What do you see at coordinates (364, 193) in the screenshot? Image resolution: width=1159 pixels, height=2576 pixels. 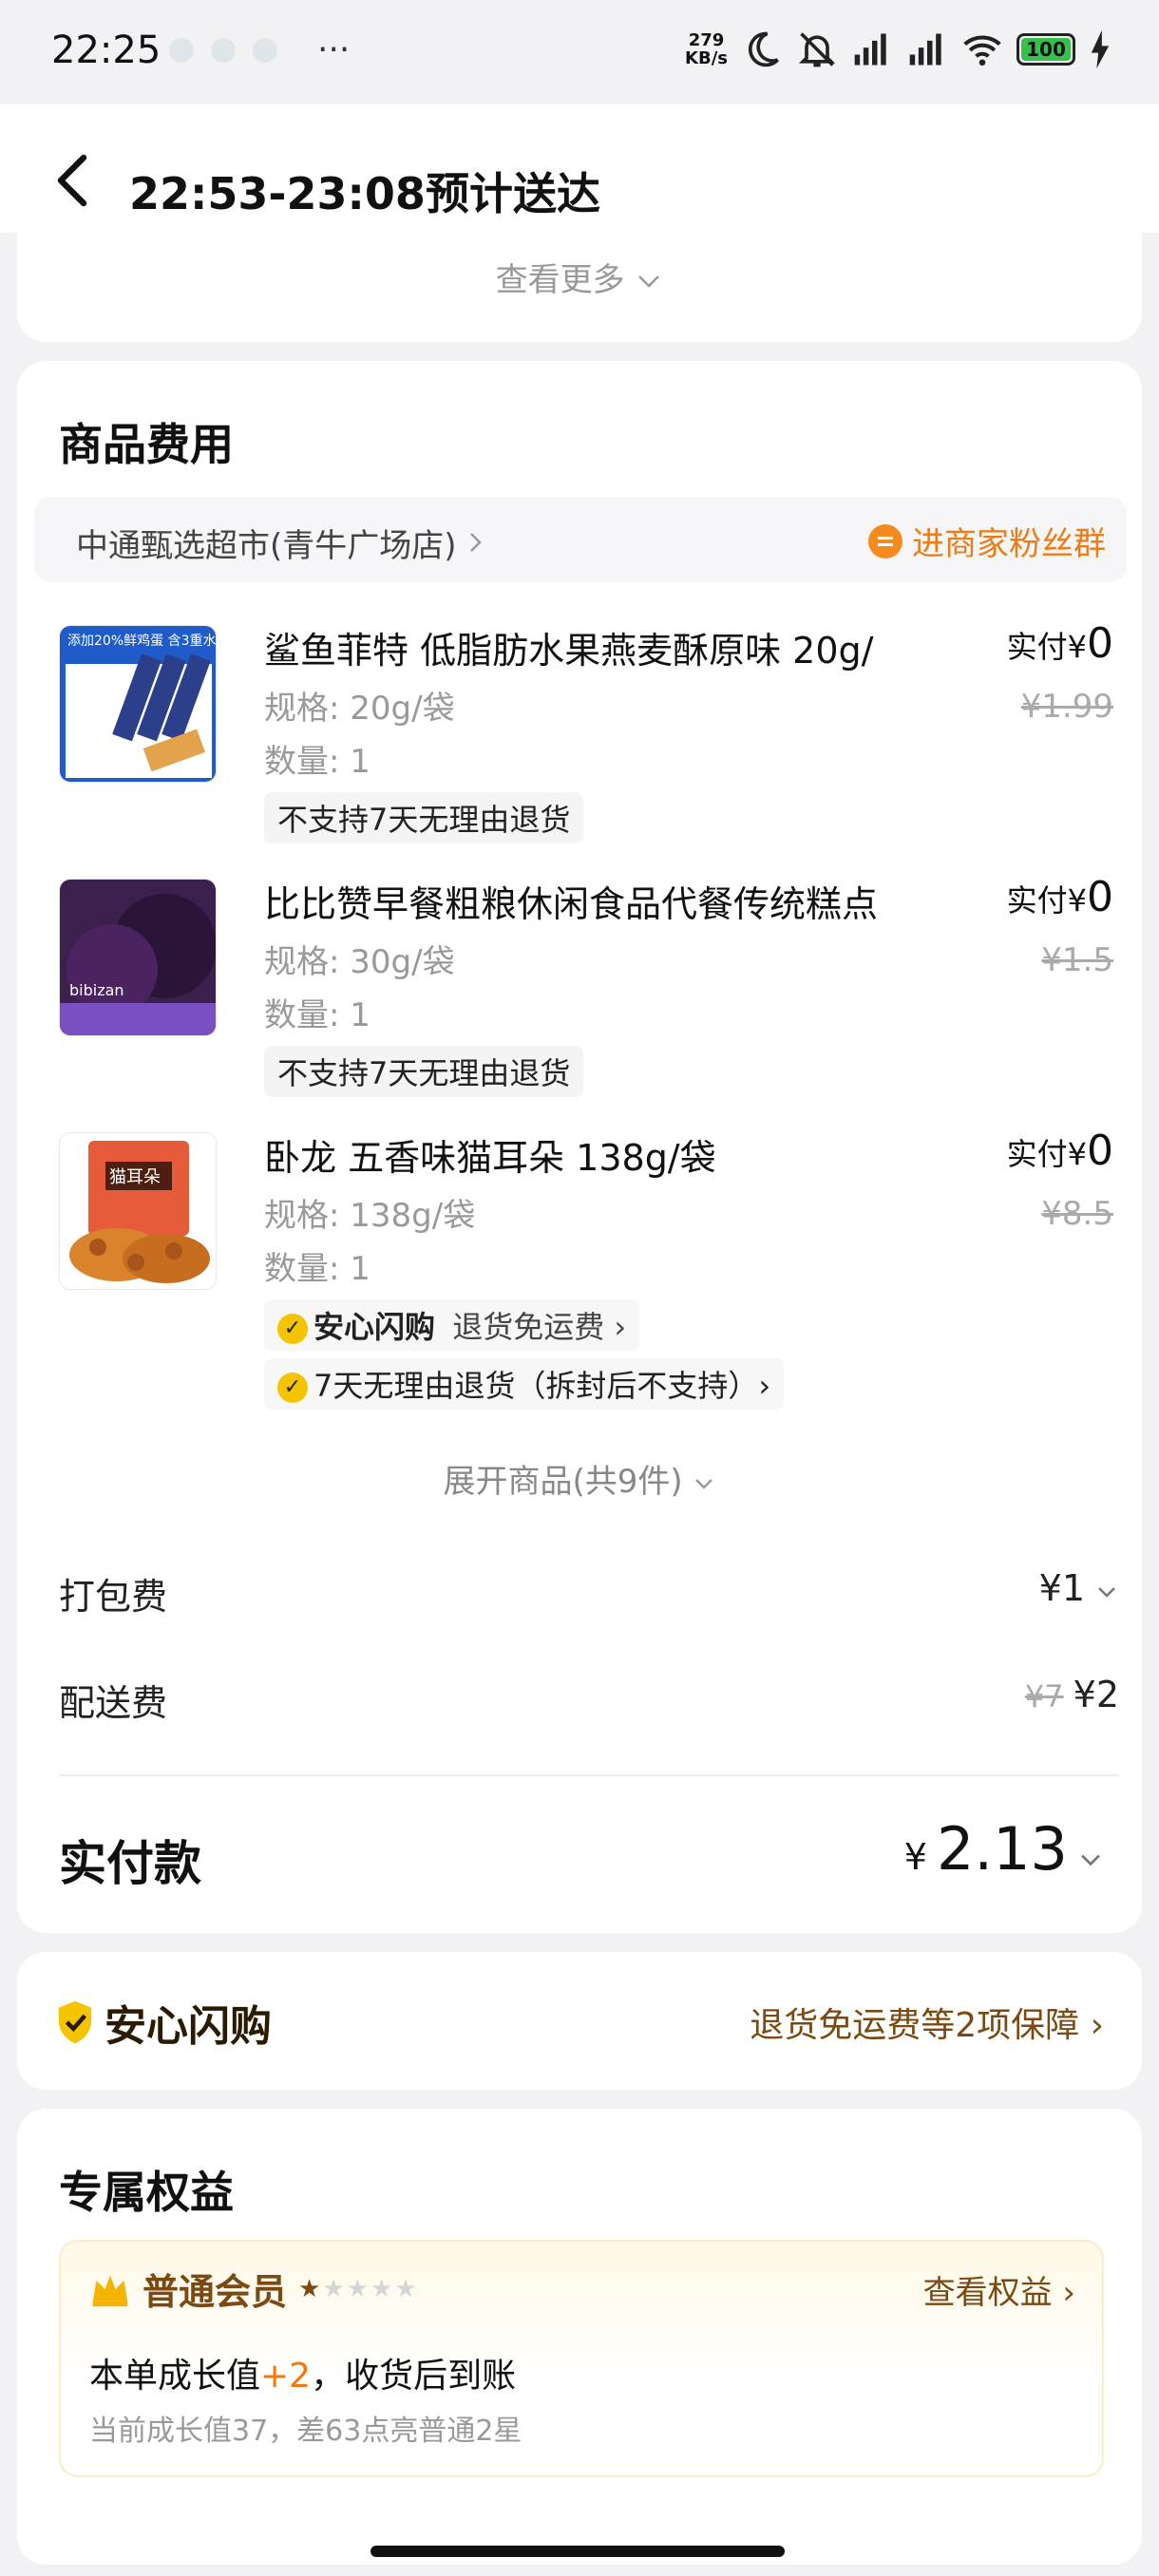 I see `page-title: 22:53-23:08预计送达` at bounding box center [364, 193].